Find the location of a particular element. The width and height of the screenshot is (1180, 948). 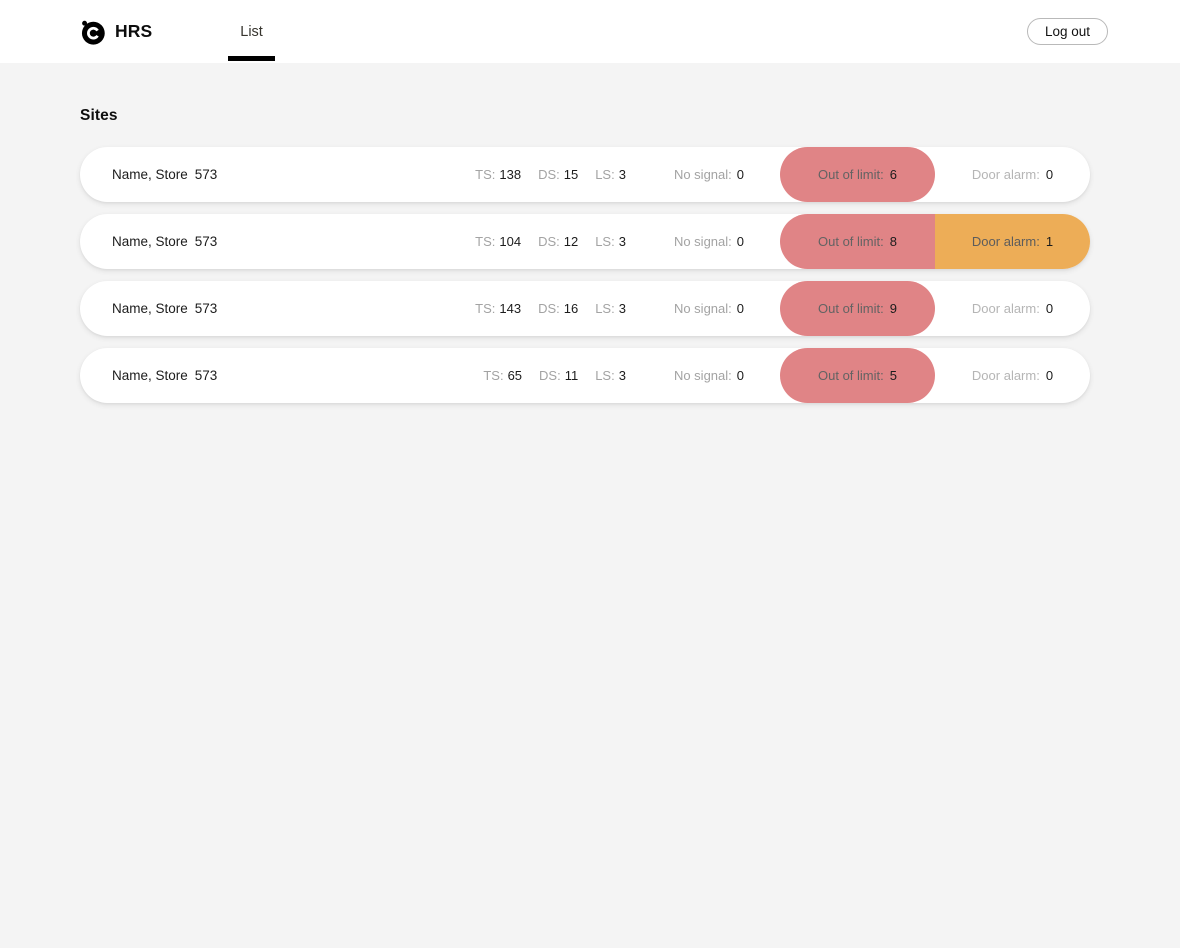

main-nav: List is located at coordinates (251, 31).